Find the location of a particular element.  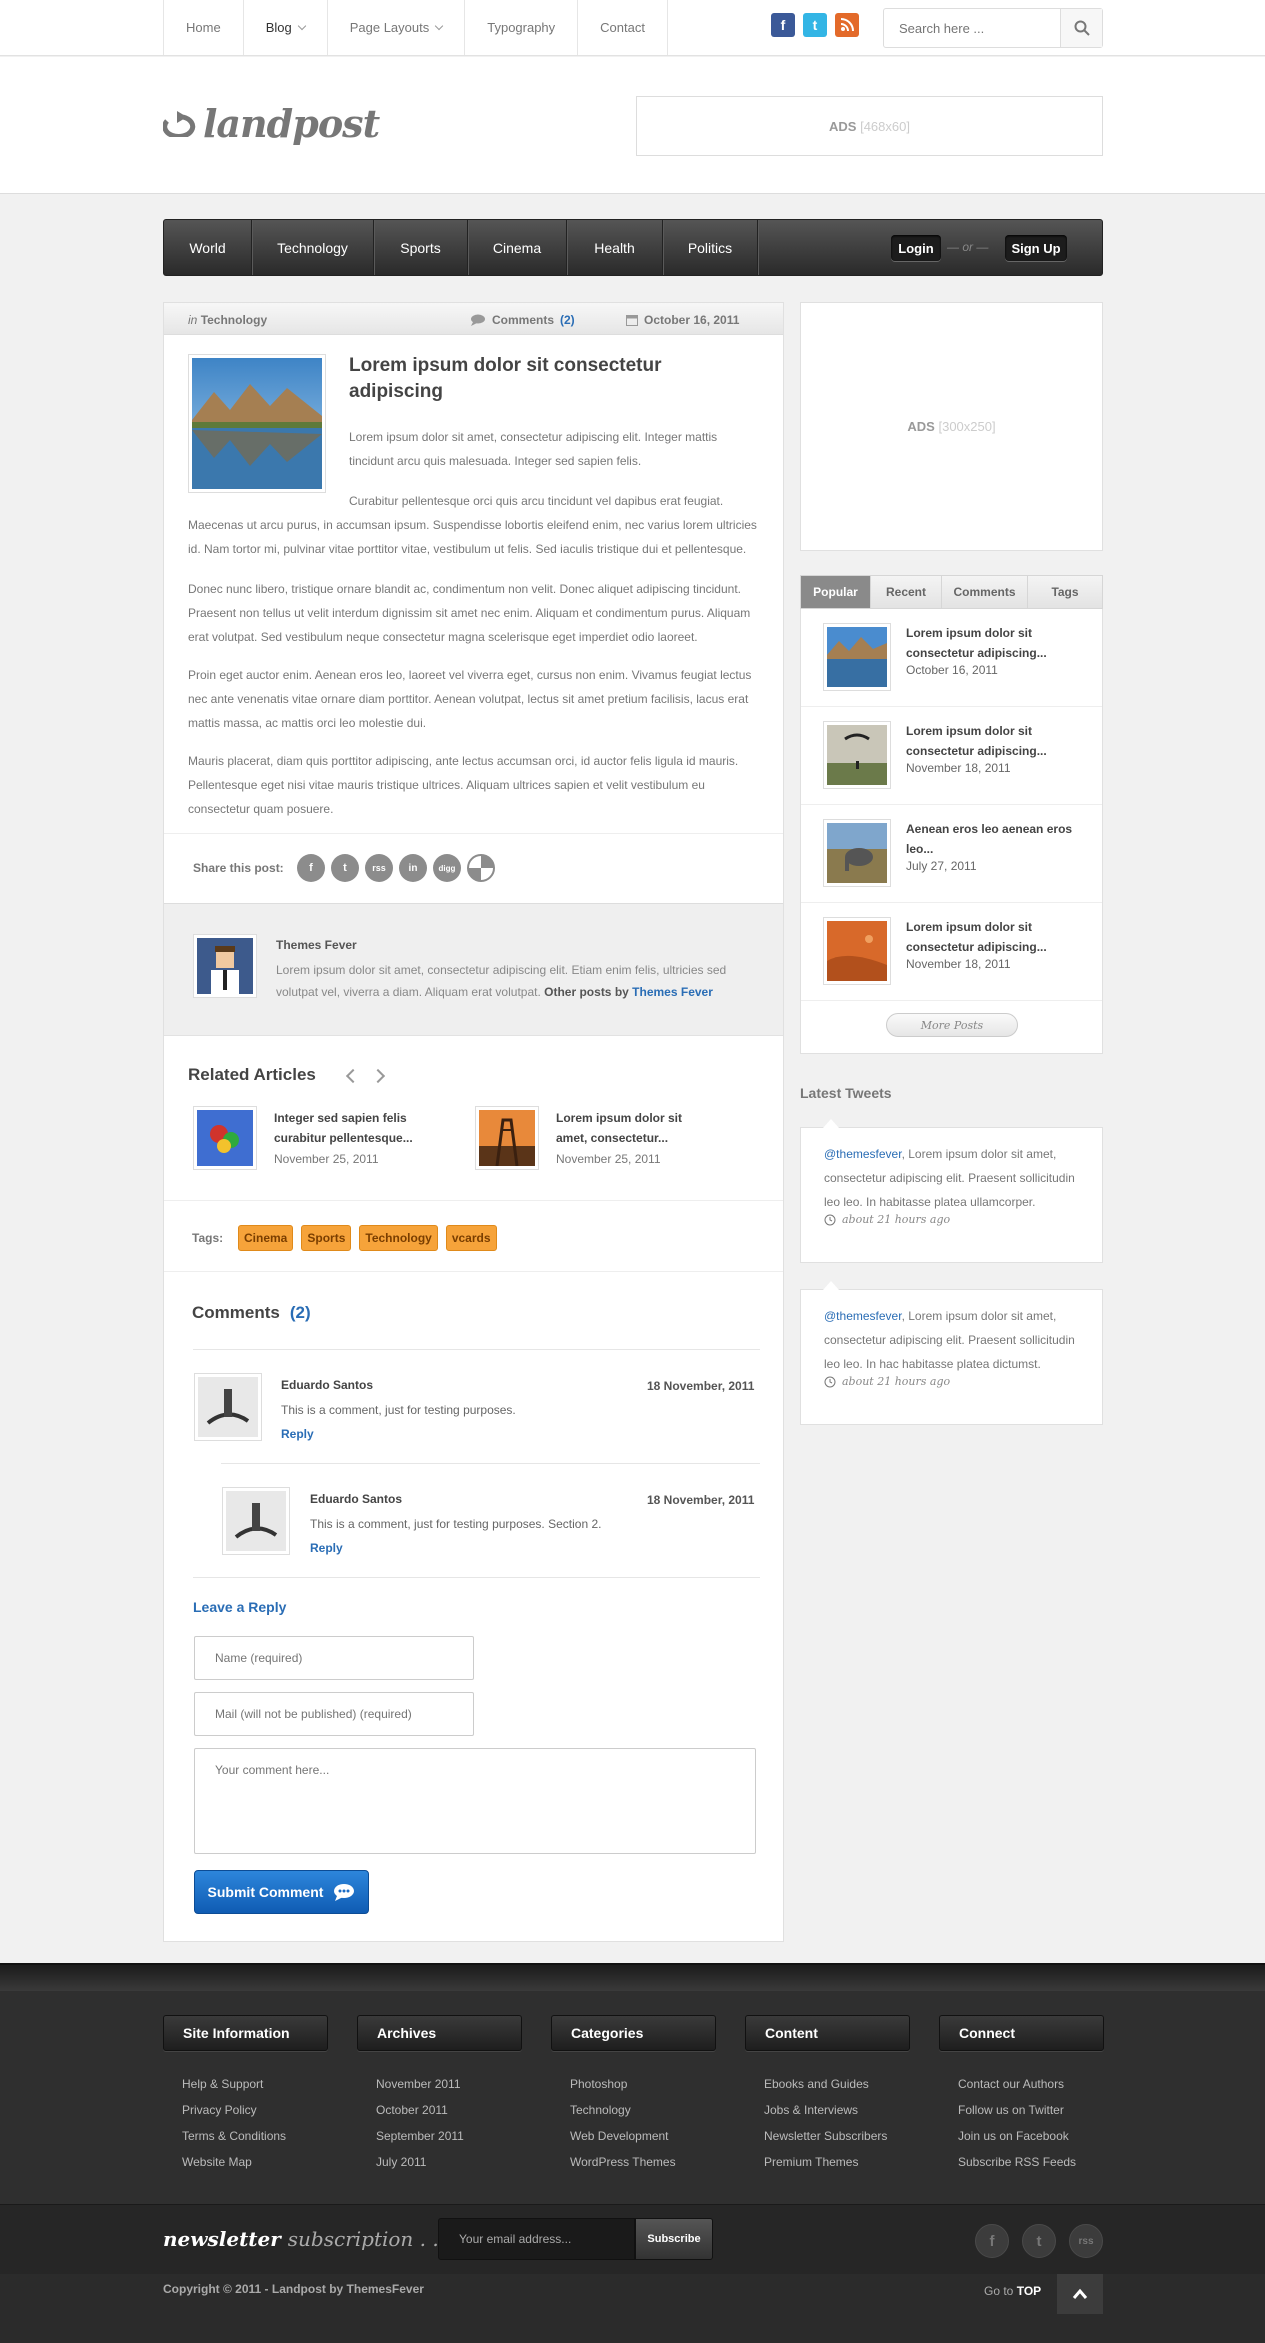

submit-comment-button: Submit Comment is located at coordinates (281, 1892).